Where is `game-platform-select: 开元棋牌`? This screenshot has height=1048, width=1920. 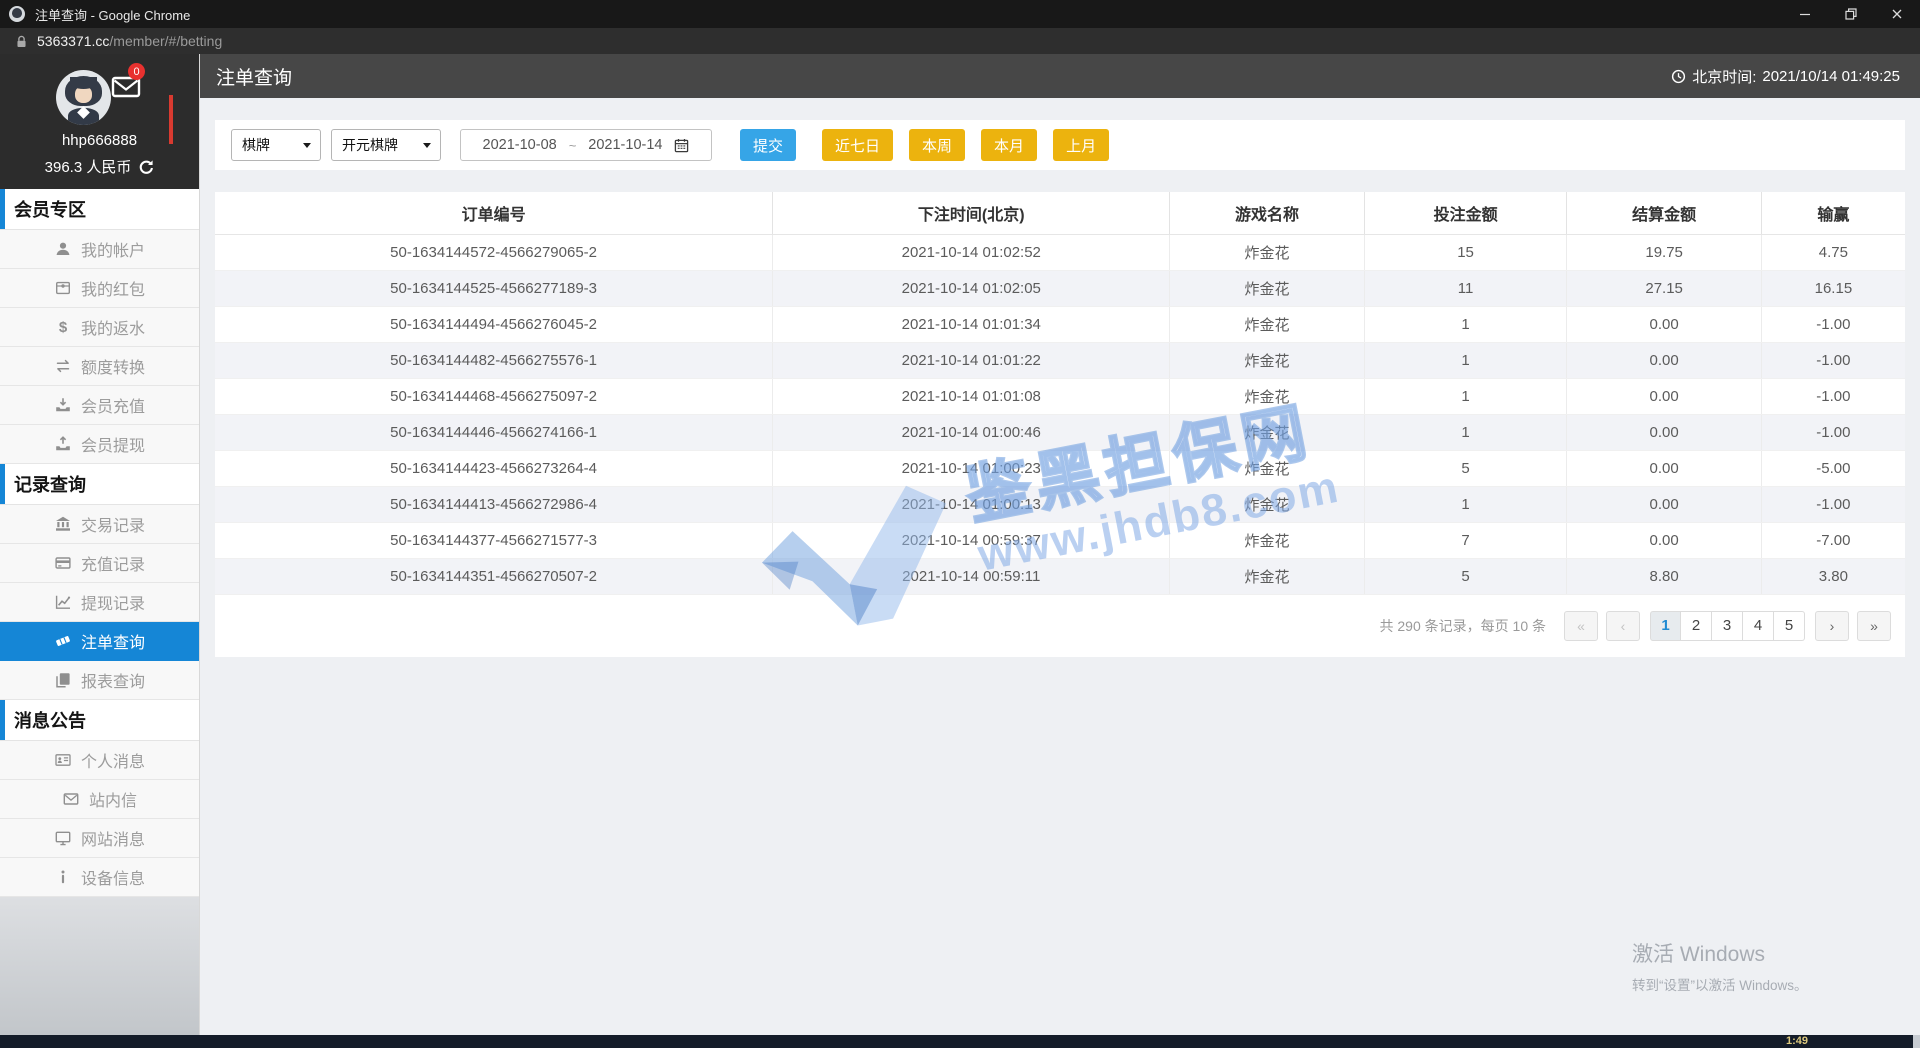
game-platform-select: 开元棋牌 is located at coordinates (386, 145).